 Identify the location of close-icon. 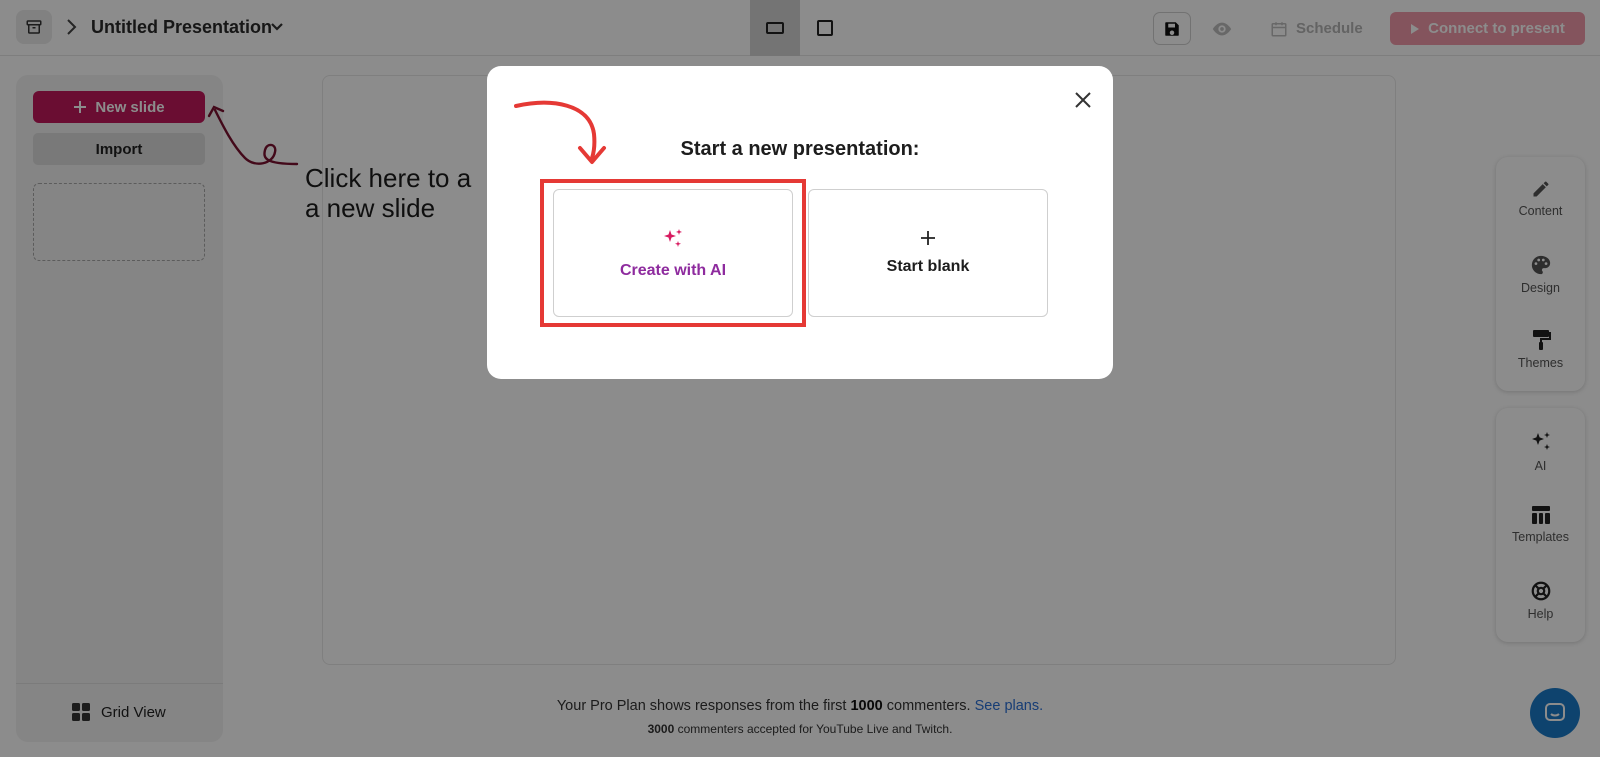
(1083, 100).